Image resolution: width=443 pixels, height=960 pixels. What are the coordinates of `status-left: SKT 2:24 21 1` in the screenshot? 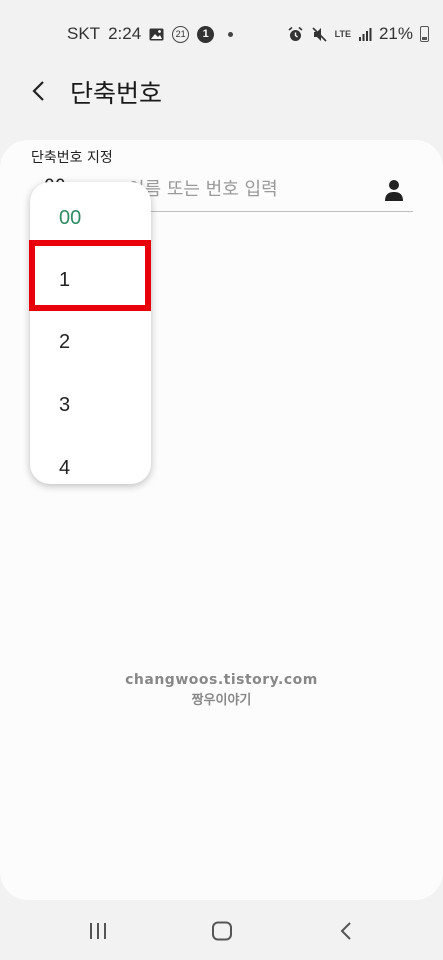 It's located at (150, 34).